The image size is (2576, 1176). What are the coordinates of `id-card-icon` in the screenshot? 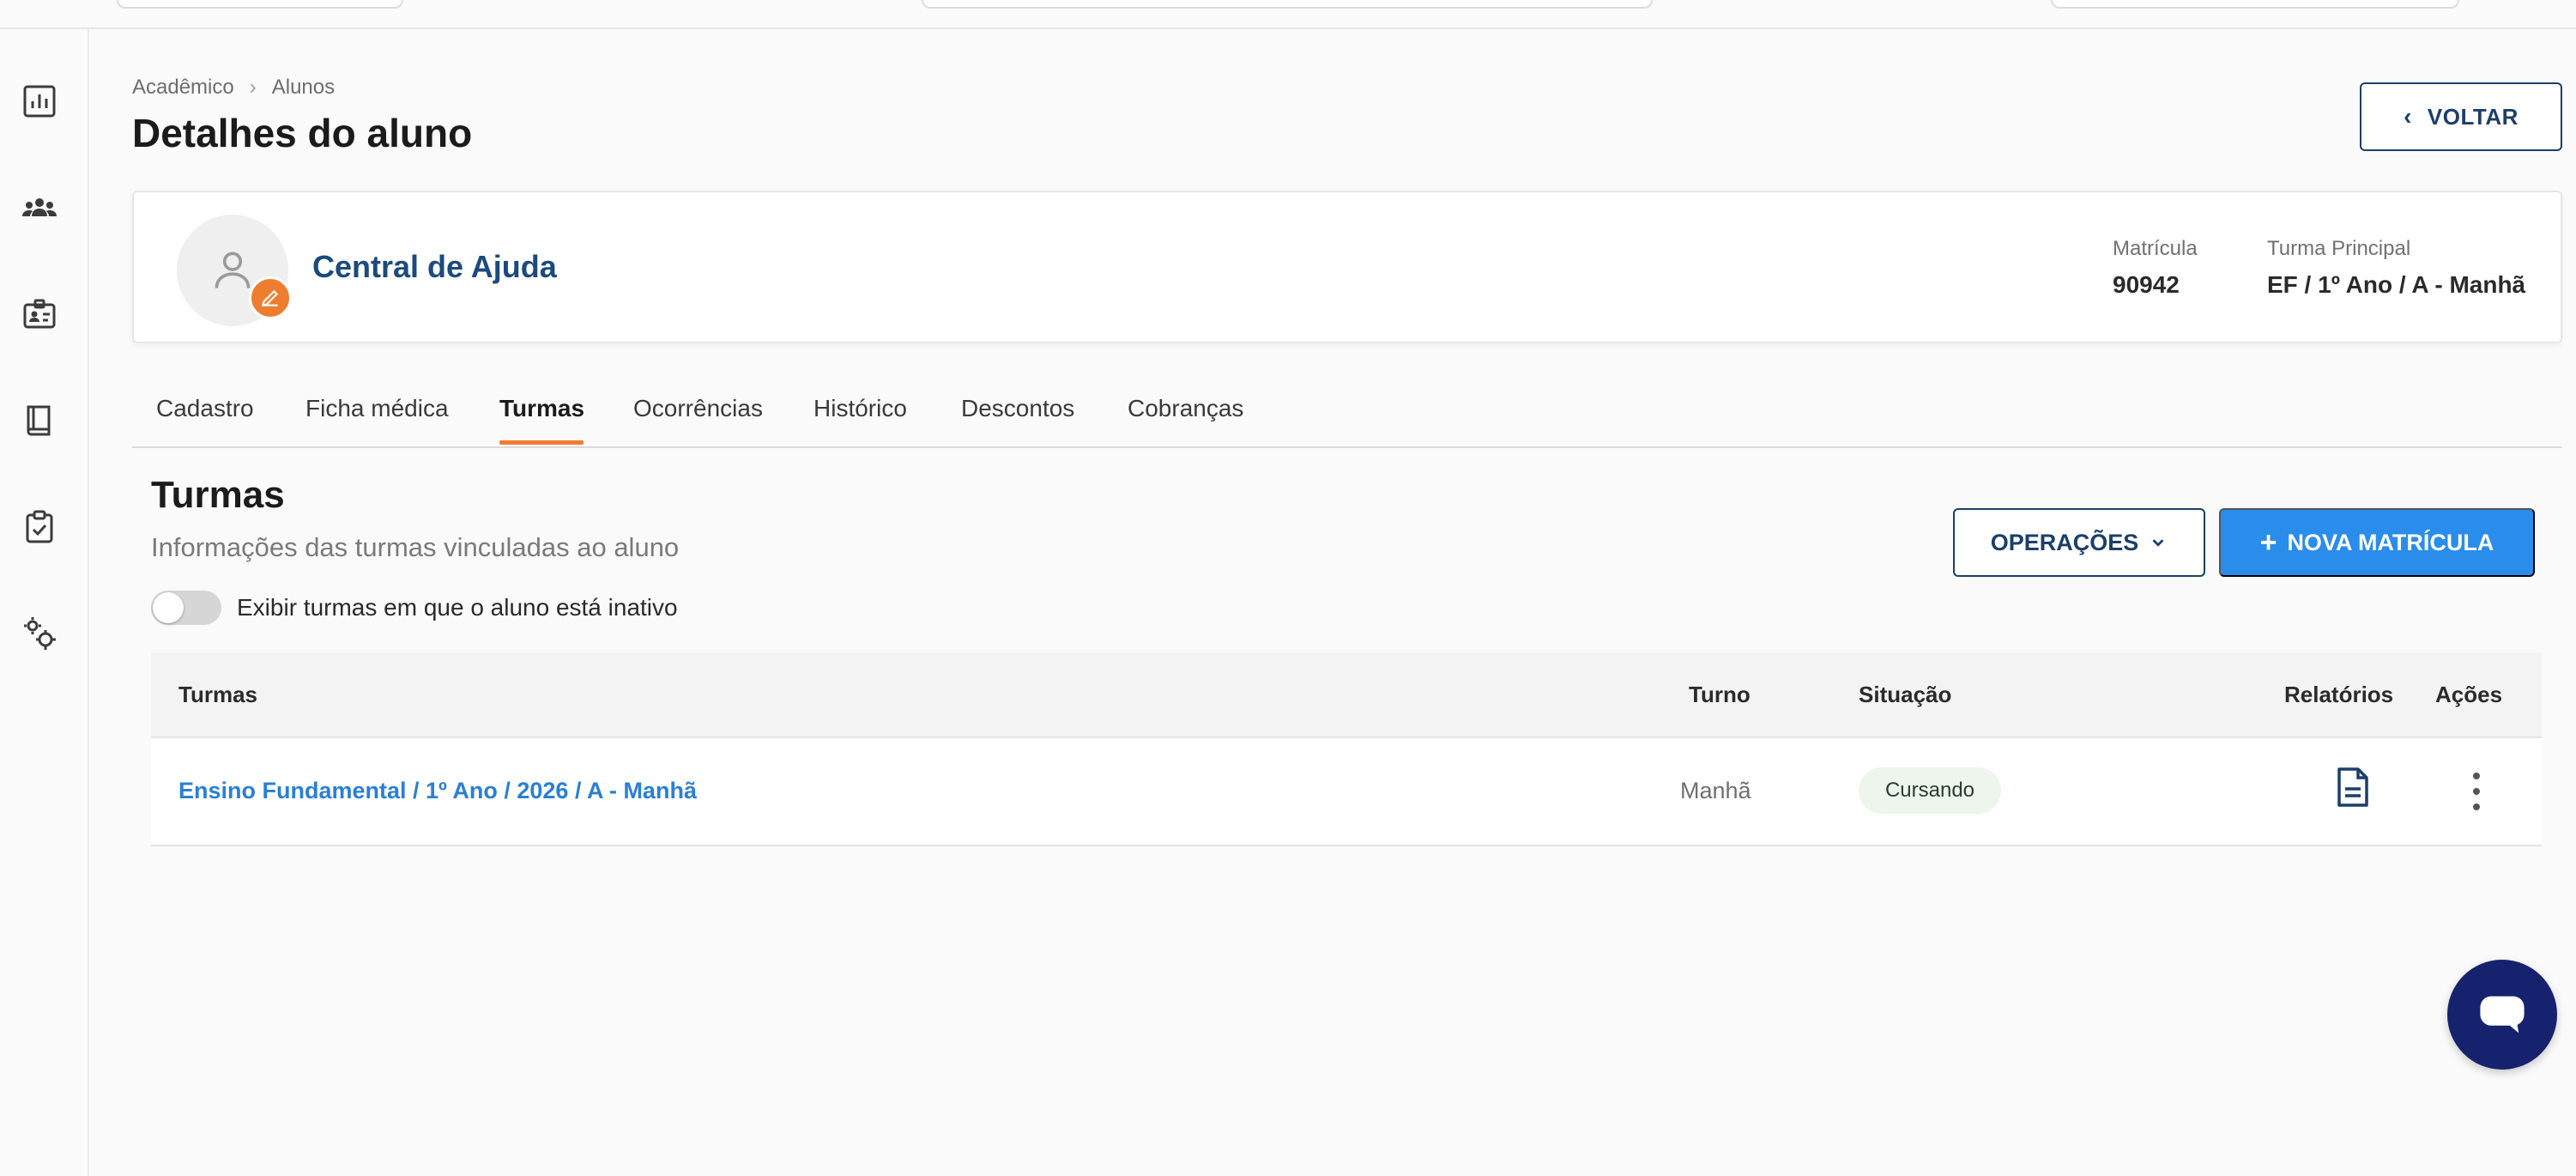 It's located at (39, 314).